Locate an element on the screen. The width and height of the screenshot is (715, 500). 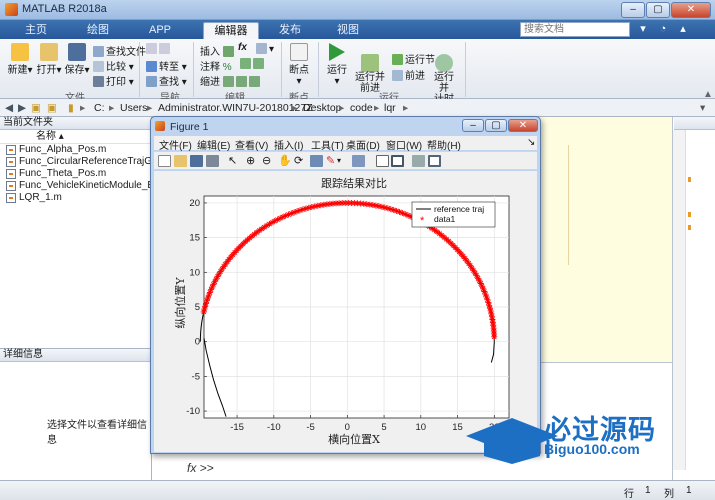
file-item: Func_VehicleKineticModule_Eu is located at coordinates (80, 186).